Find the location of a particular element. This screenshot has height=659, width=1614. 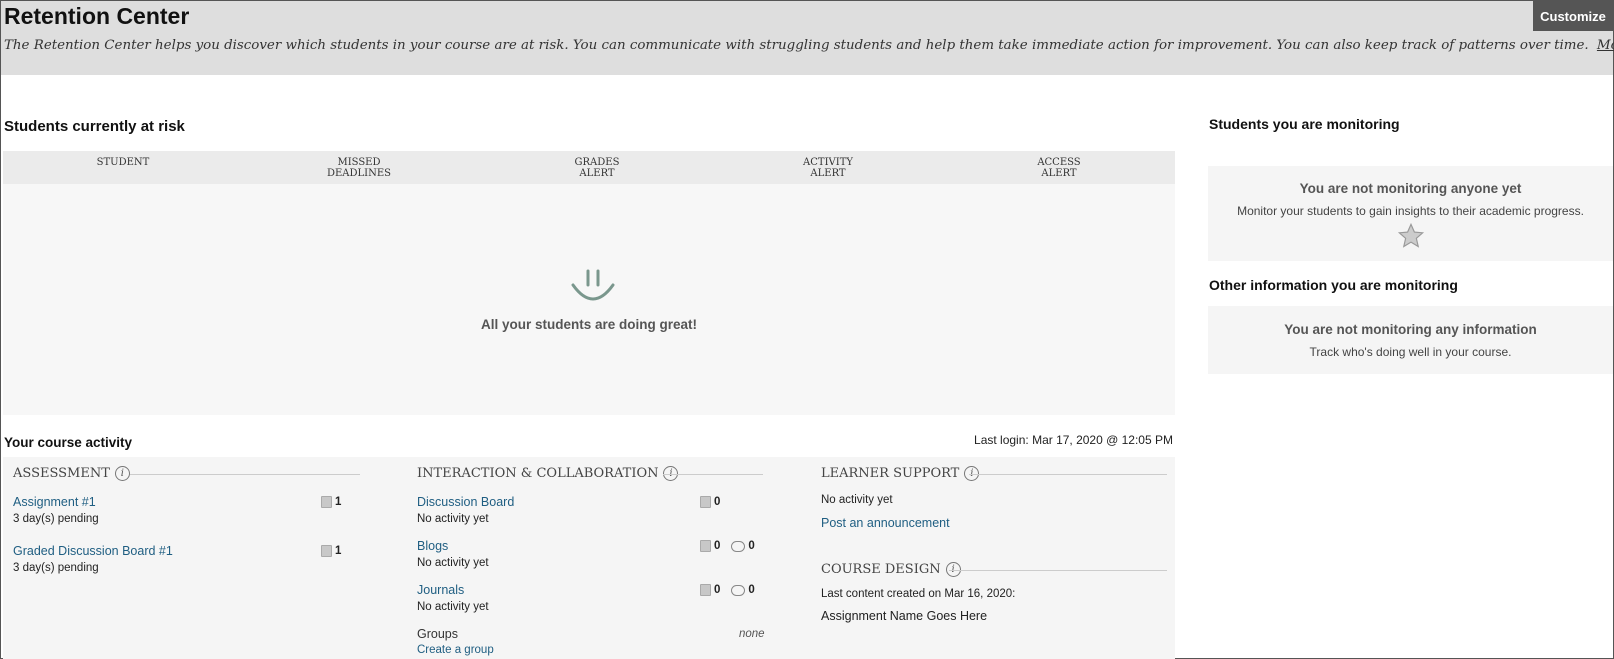

column-activity-alert: ACTIVITY ALERT is located at coordinates (828, 168).